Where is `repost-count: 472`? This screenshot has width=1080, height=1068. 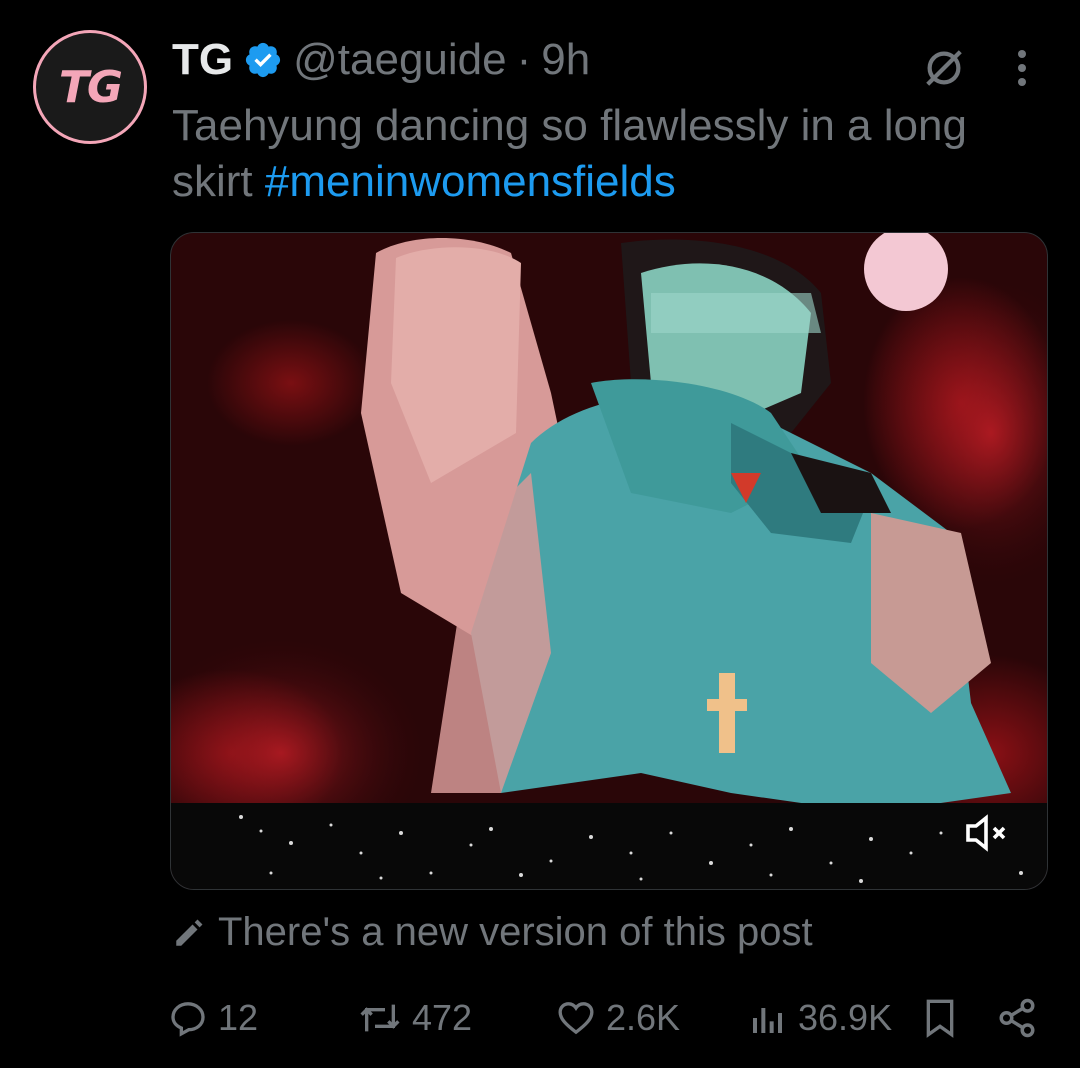
repost-count: 472 is located at coordinates (442, 1017).